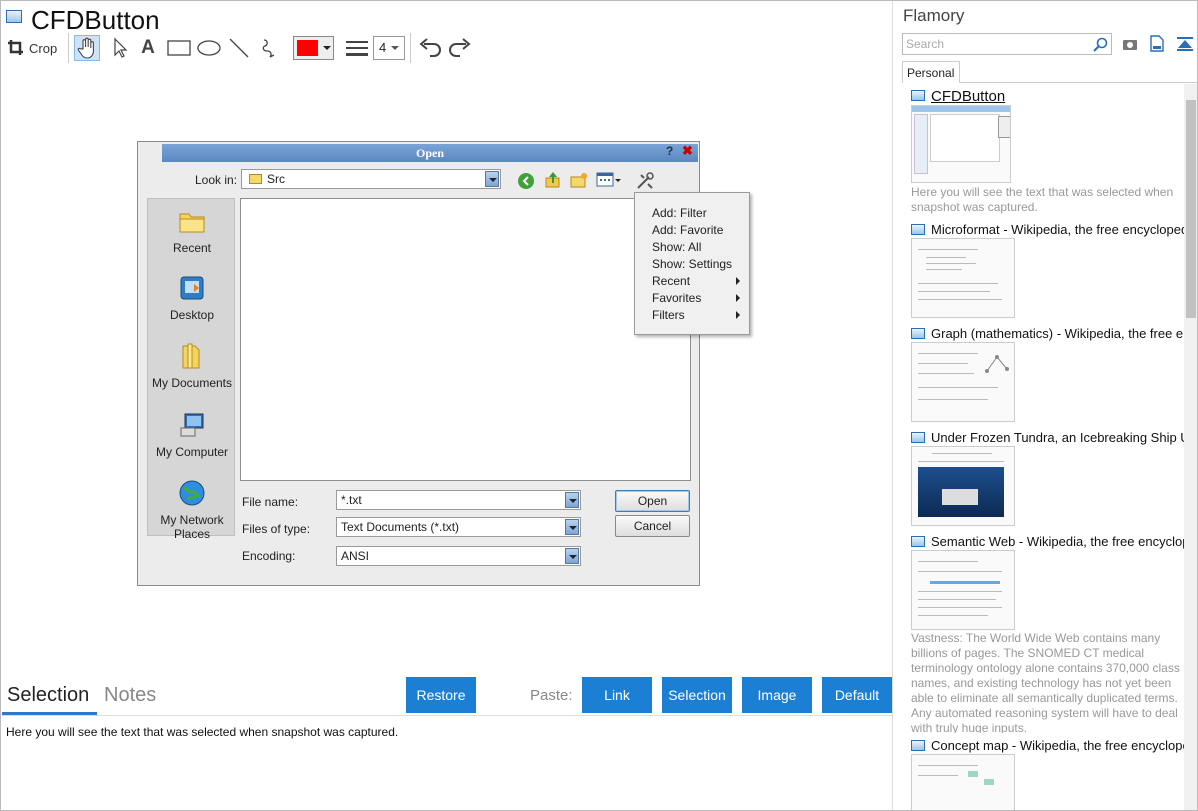 This screenshot has width=1198, height=811. Describe the element at coordinates (192, 298) in the screenshot. I see `place-desktop: Desktop` at that location.